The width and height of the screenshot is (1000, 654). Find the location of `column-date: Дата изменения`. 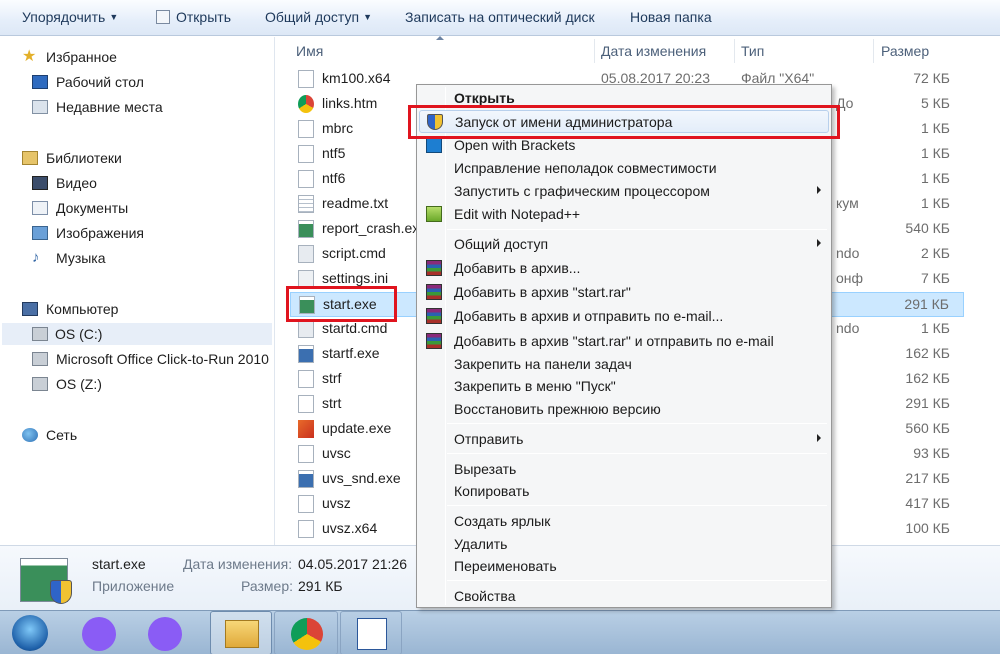

column-date: Дата изменения is located at coordinates (653, 51).